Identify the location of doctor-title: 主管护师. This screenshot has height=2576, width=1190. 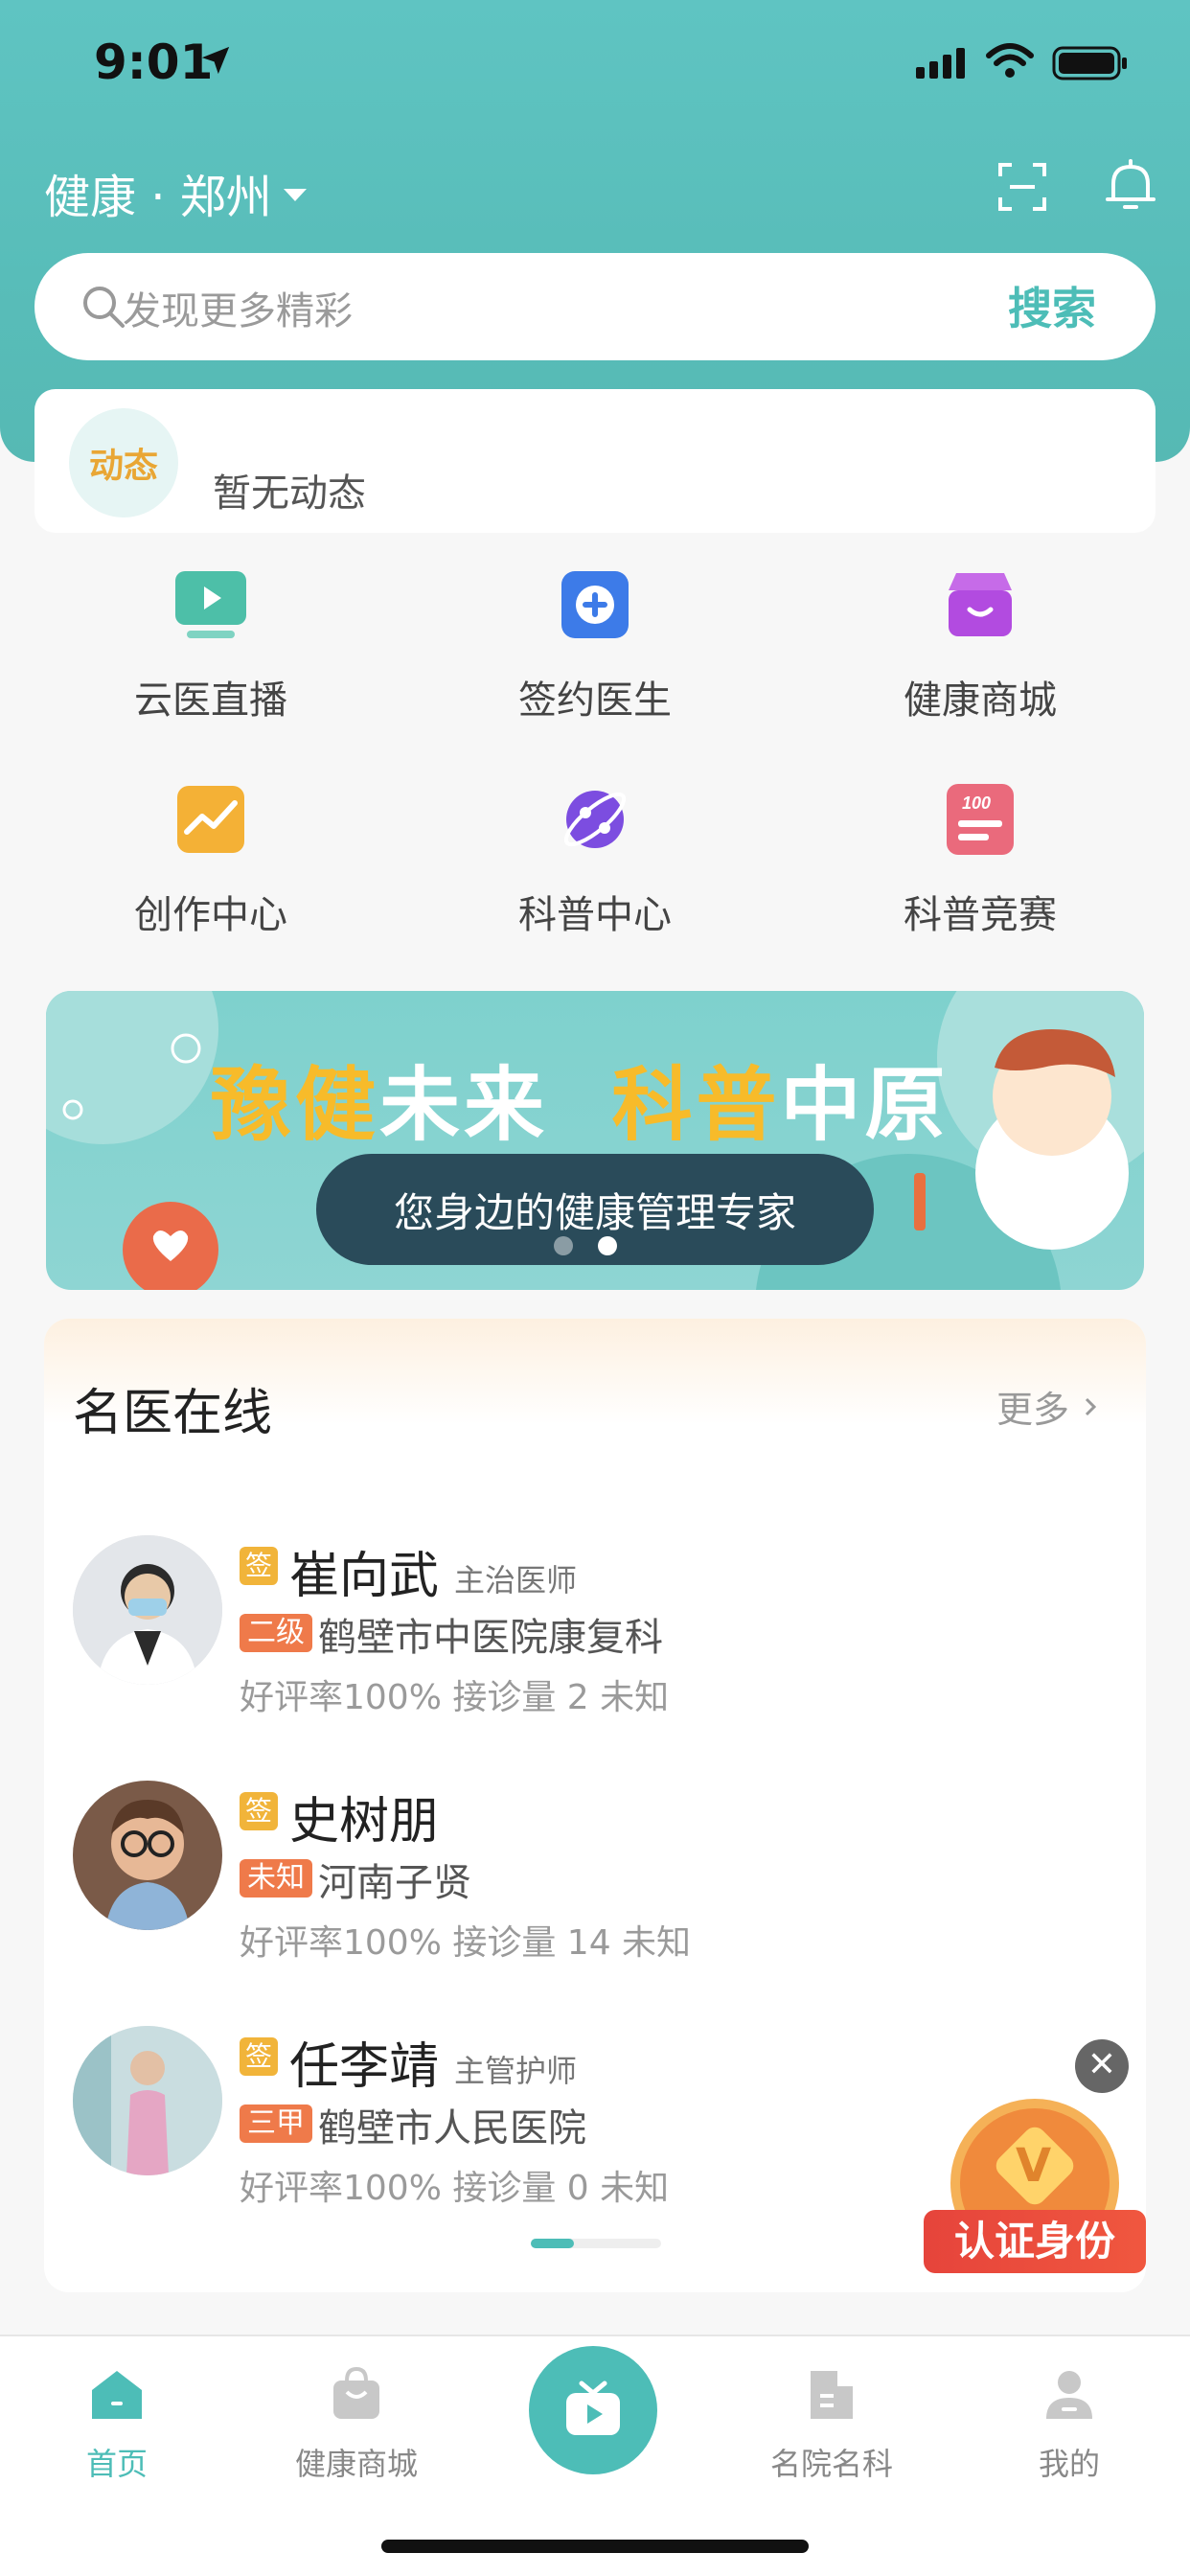
(516, 2071).